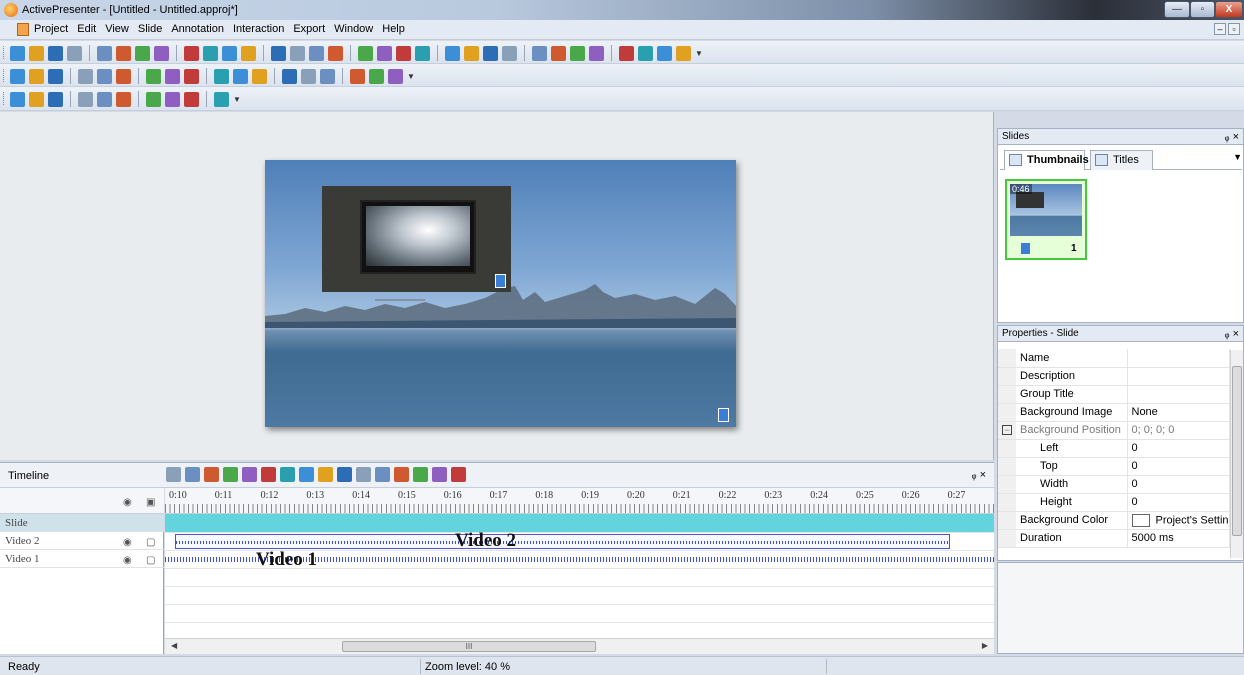 The width and height of the screenshot is (1244, 675). I want to click on timeline-view-icon, so click(173, 474).